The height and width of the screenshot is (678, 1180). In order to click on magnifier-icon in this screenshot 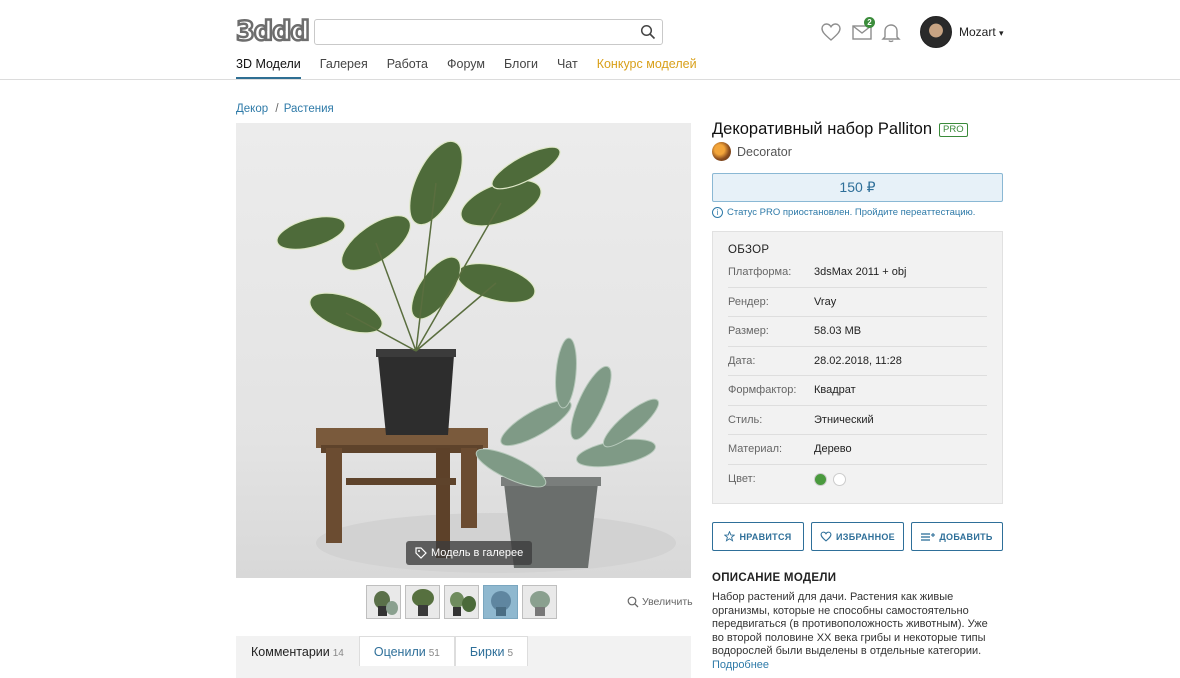, I will do `click(633, 602)`.